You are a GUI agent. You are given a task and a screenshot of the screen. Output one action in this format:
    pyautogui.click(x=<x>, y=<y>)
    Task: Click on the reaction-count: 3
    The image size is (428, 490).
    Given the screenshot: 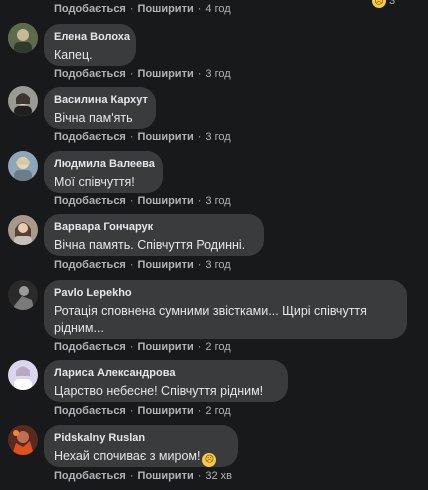 What is the action you would take?
    pyautogui.click(x=392, y=3)
    